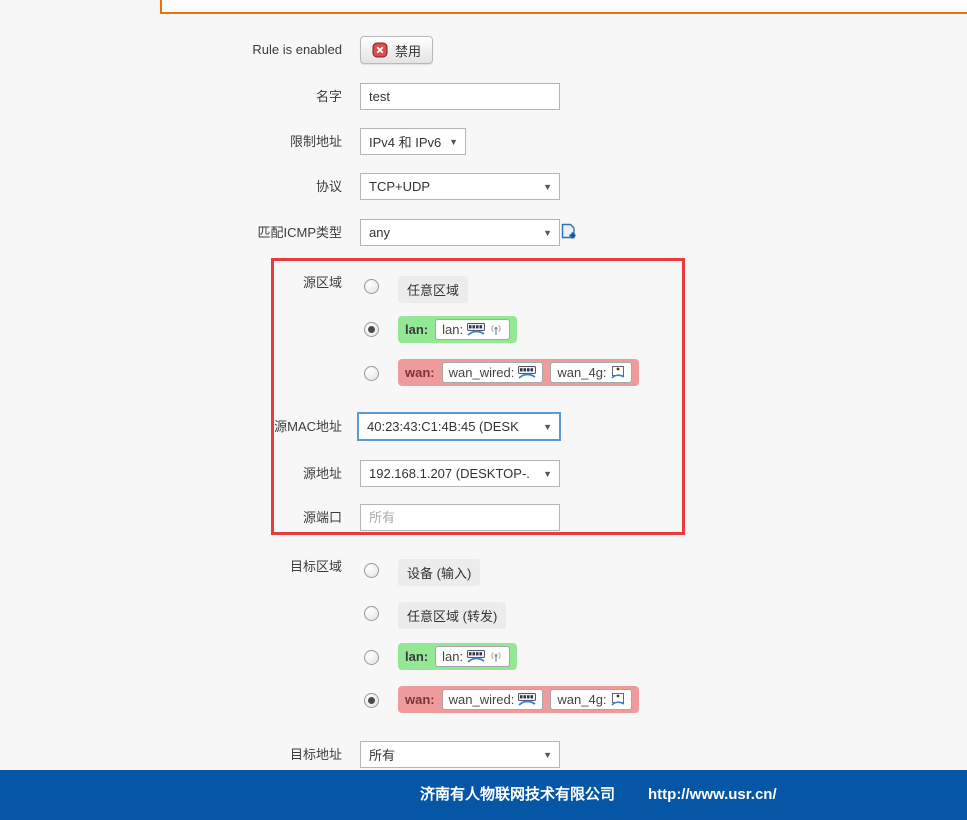 The image size is (967, 820). Describe the element at coordinates (382, 755) in the screenshot. I see `dest-address-value: 所有` at that location.